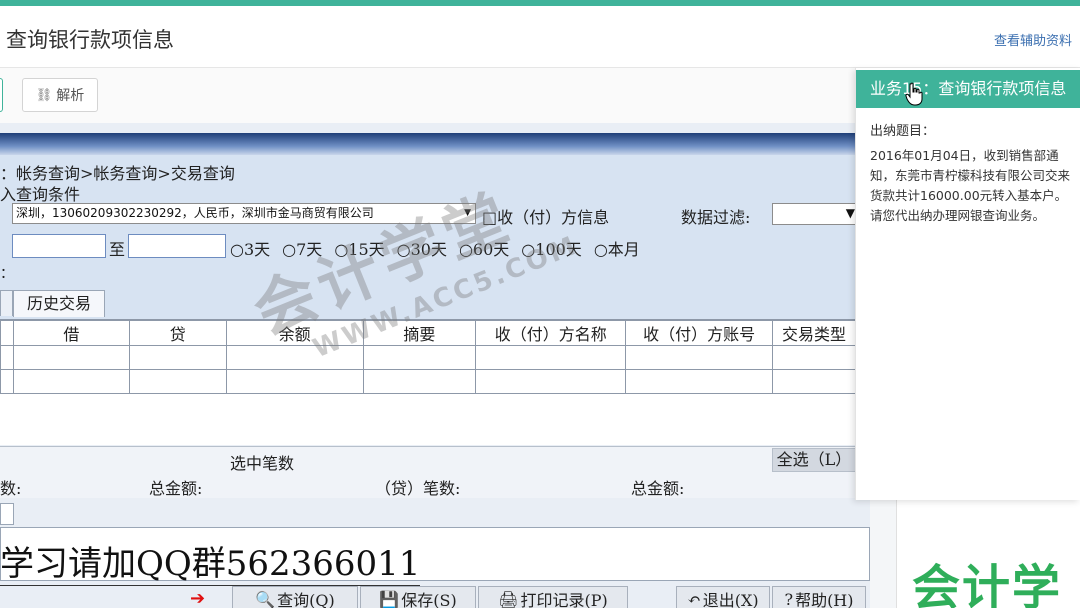 The height and width of the screenshot is (608, 1080). What do you see at coordinates (427, 95) in the screenshot?
I see `toolbar: ⛓ 解析` at bounding box center [427, 95].